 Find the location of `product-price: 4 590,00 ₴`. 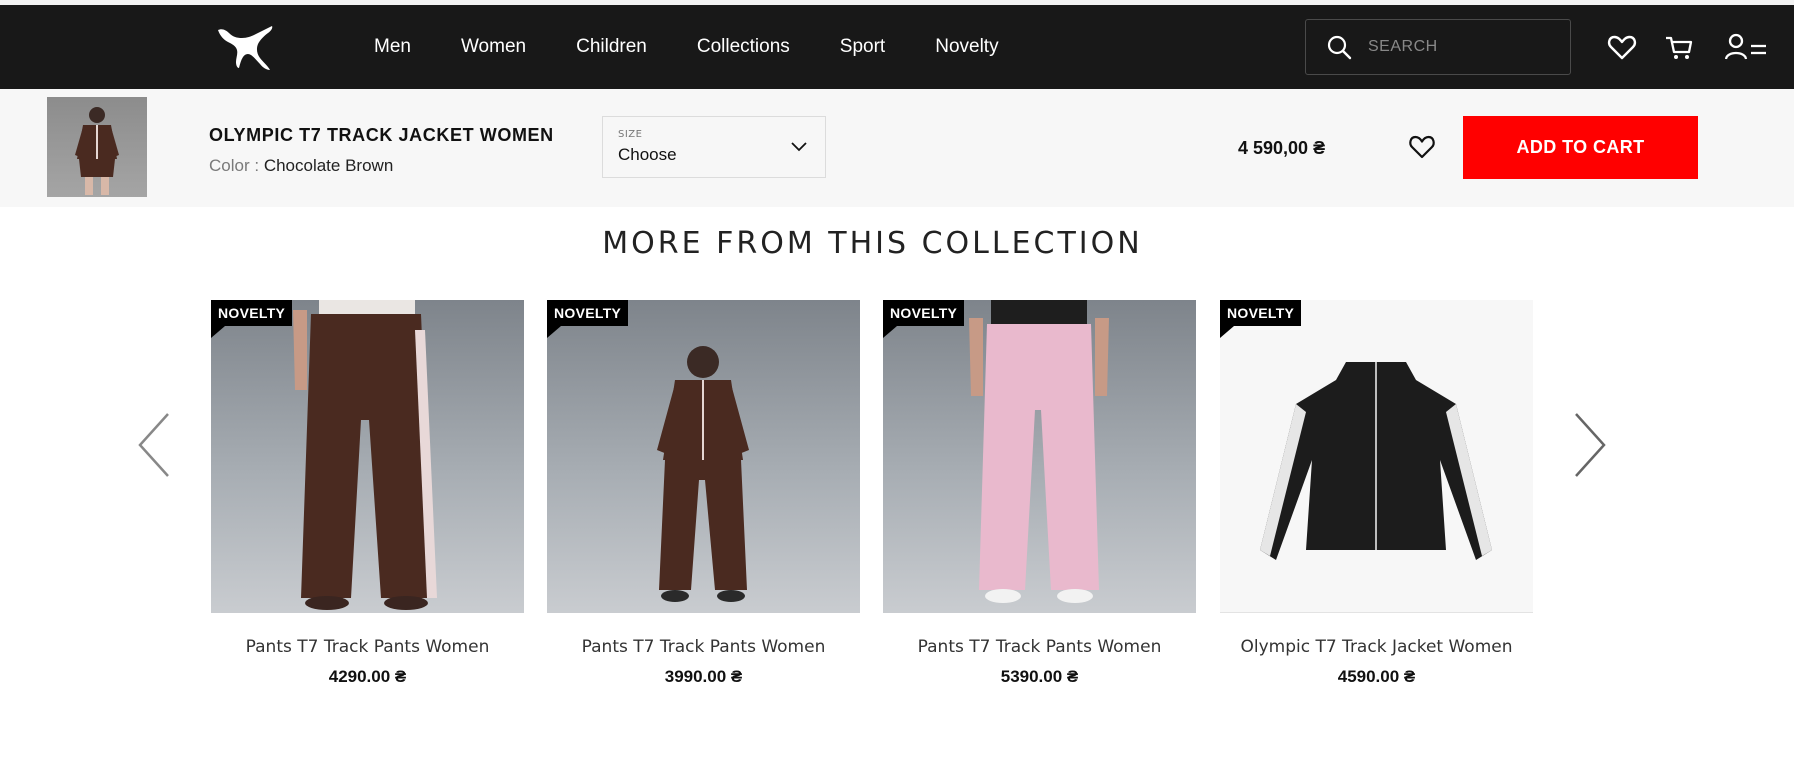

product-price: 4 590,00 ₴ is located at coordinates (1282, 148).